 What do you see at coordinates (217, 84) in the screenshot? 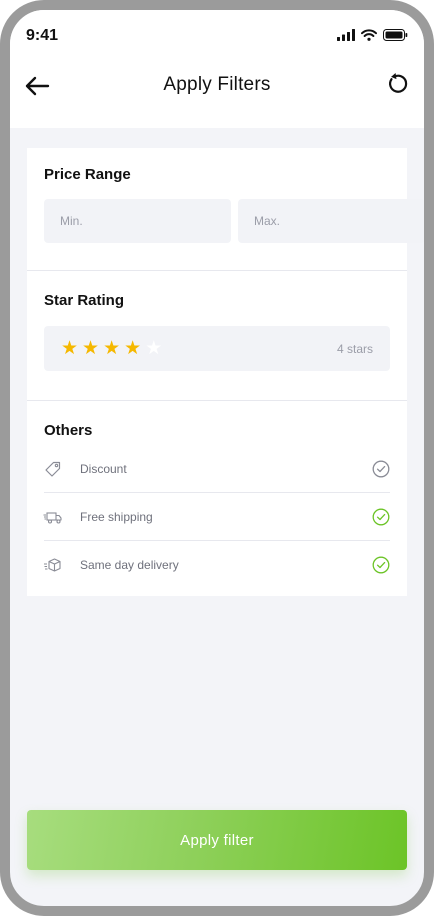
I see `page-title: Apply Filters` at bounding box center [217, 84].